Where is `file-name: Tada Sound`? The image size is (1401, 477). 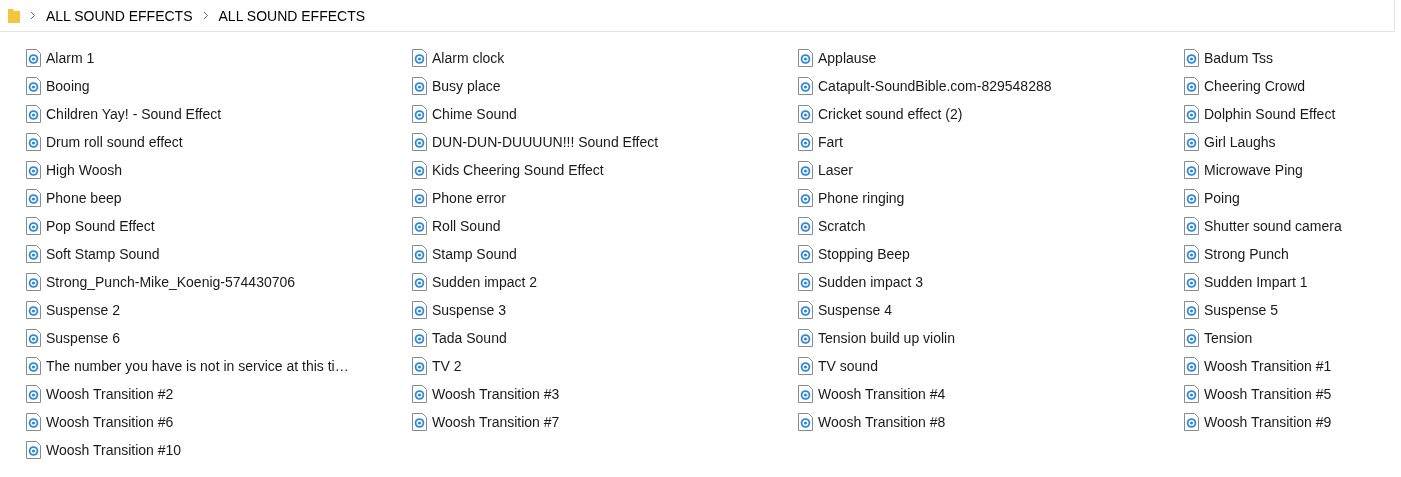 file-name: Tada Sound is located at coordinates (469, 337).